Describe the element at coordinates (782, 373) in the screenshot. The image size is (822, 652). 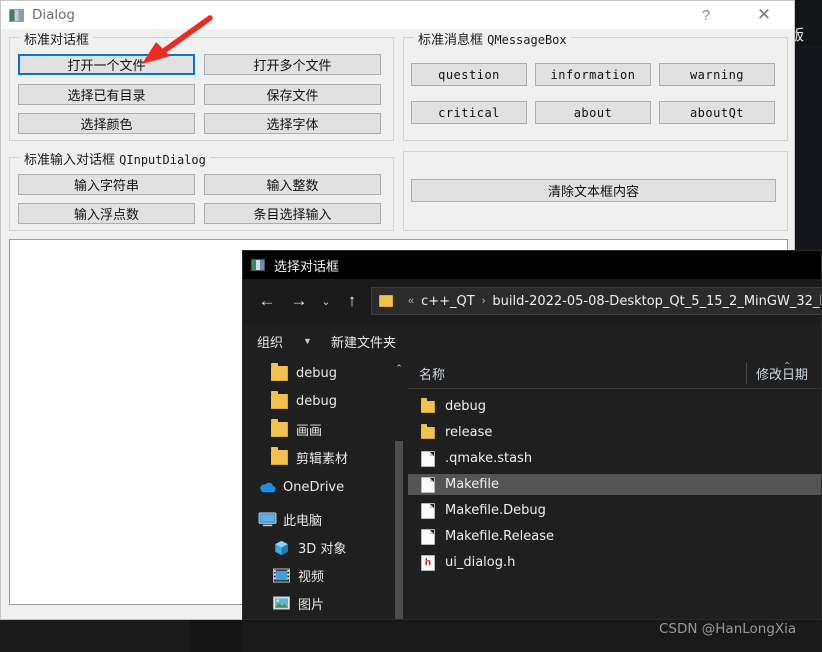
I see `column-header-date: 修改日期` at that location.